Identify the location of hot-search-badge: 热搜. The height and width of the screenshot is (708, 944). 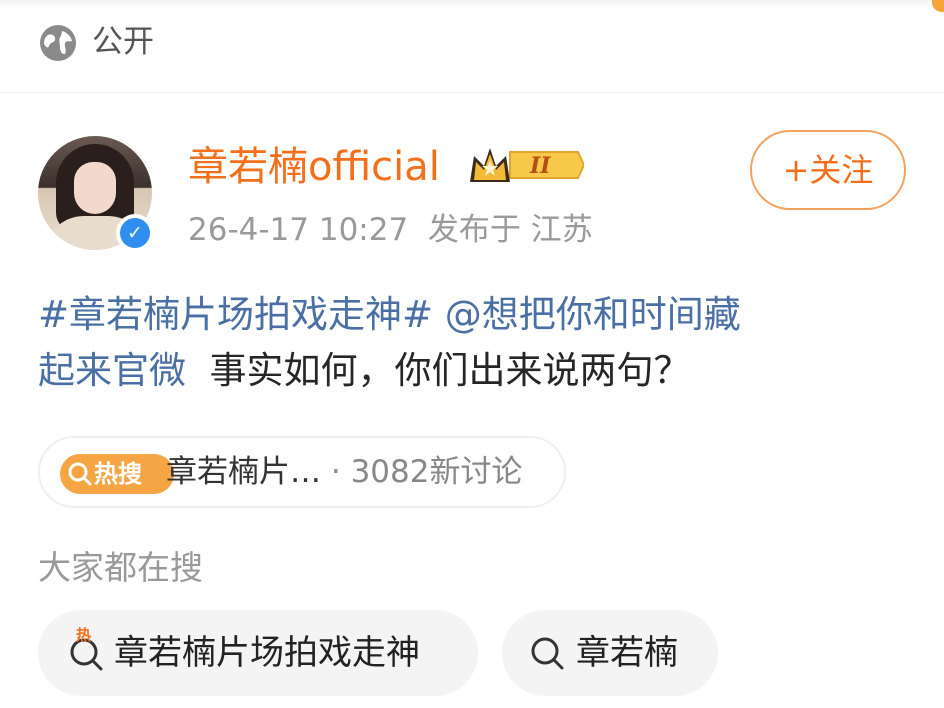
(117, 474).